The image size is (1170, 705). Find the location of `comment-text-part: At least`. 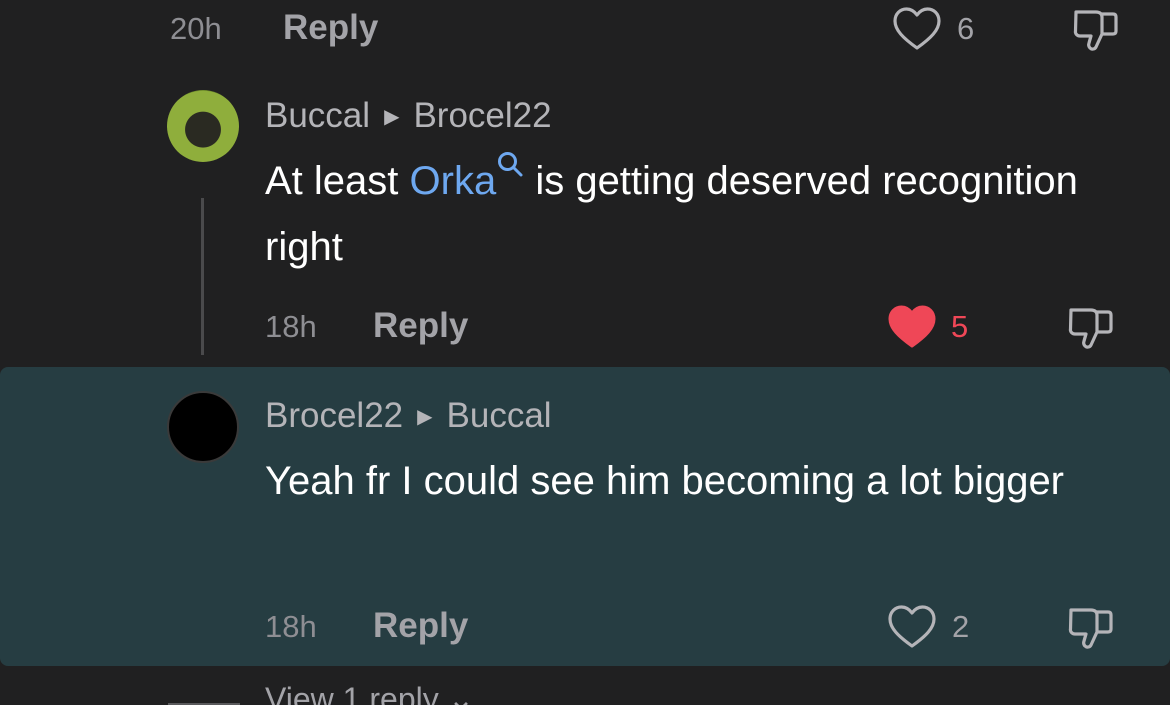

comment-text-part: At least is located at coordinates (337, 181).